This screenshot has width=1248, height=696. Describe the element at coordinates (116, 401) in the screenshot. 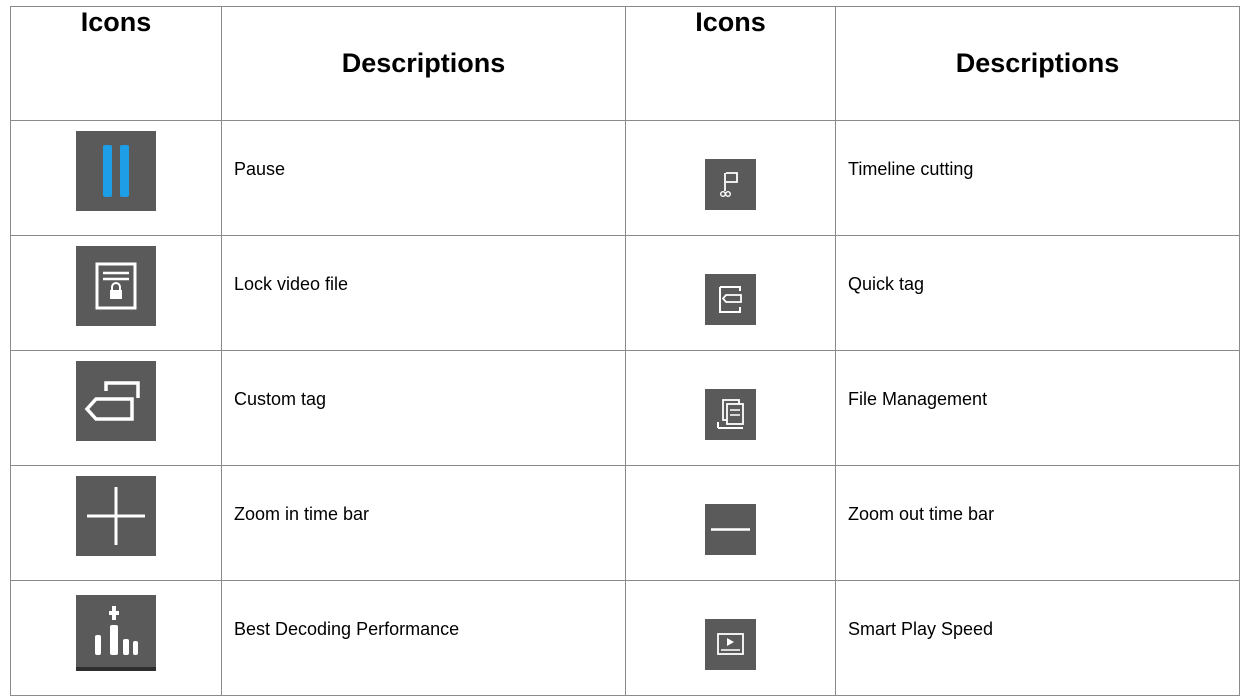

I see `custom-tag-icon` at that location.